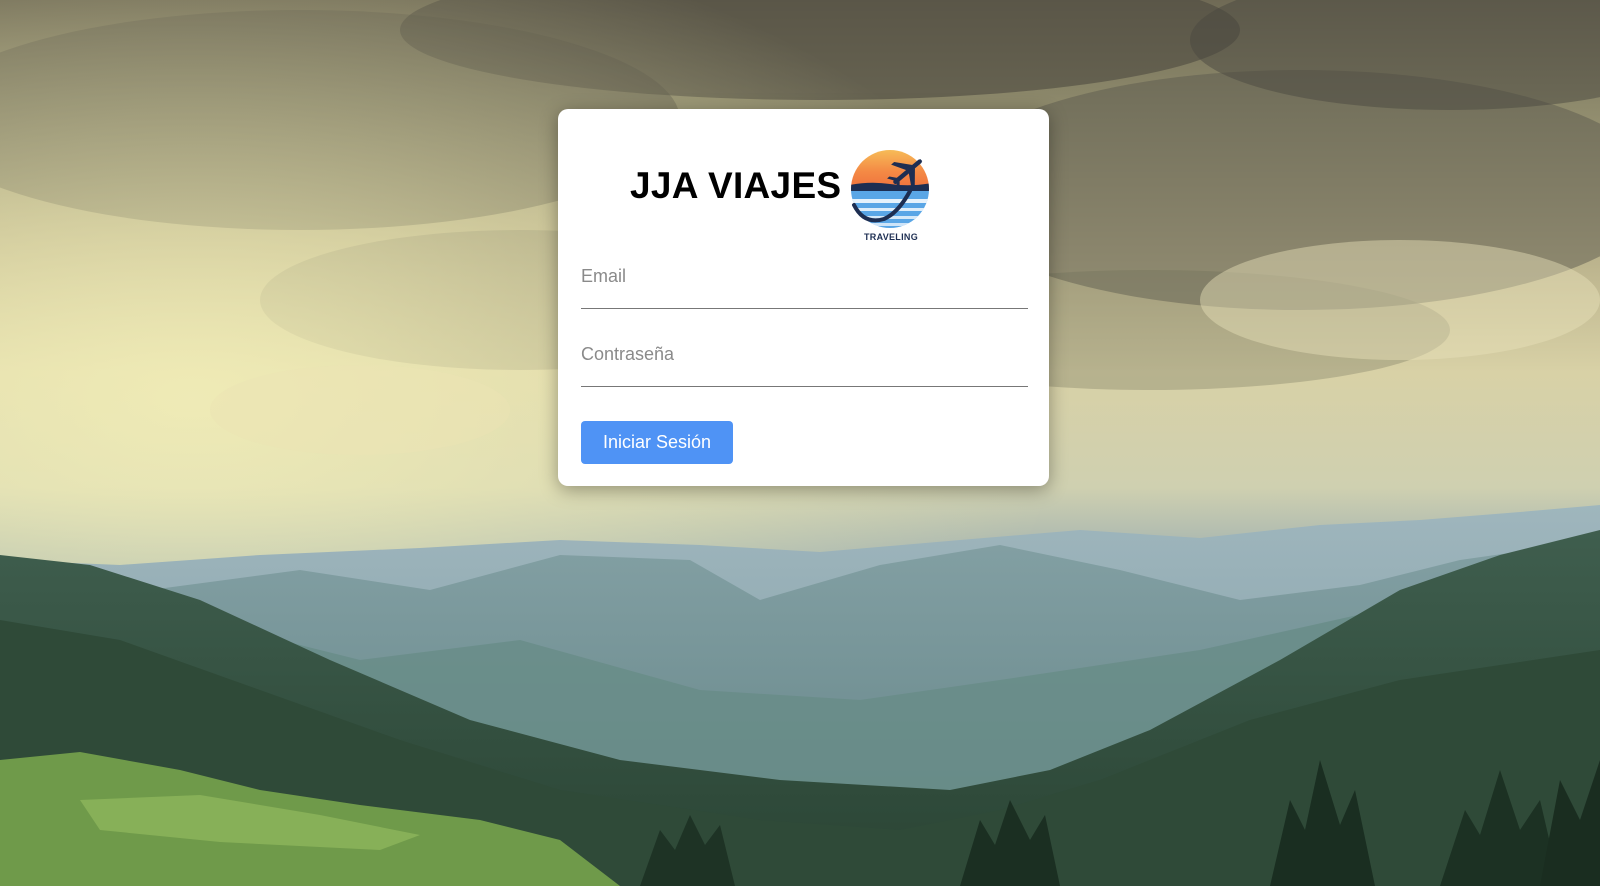 Image resolution: width=1600 pixels, height=886 pixels. I want to click on email-input, so click(804, 283).